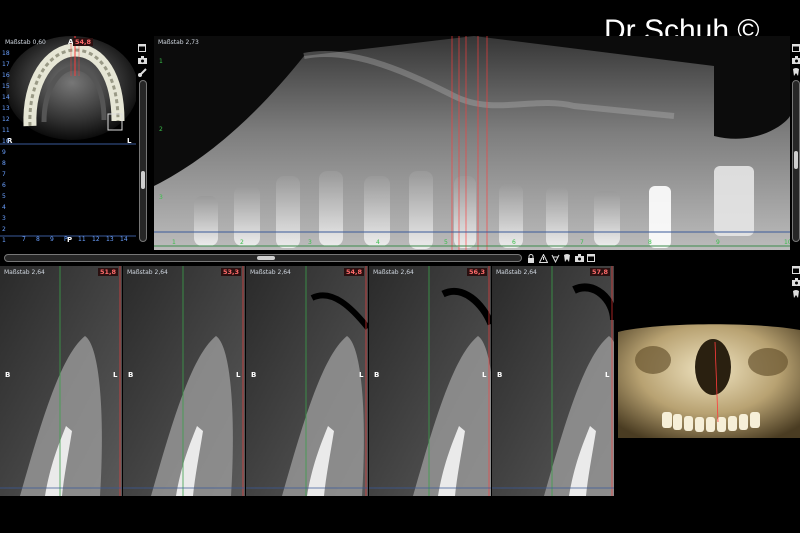 The width and height of the screenshot is (800, 533). I want to click on axial-scrollbar-thumb, so click(143, 180).